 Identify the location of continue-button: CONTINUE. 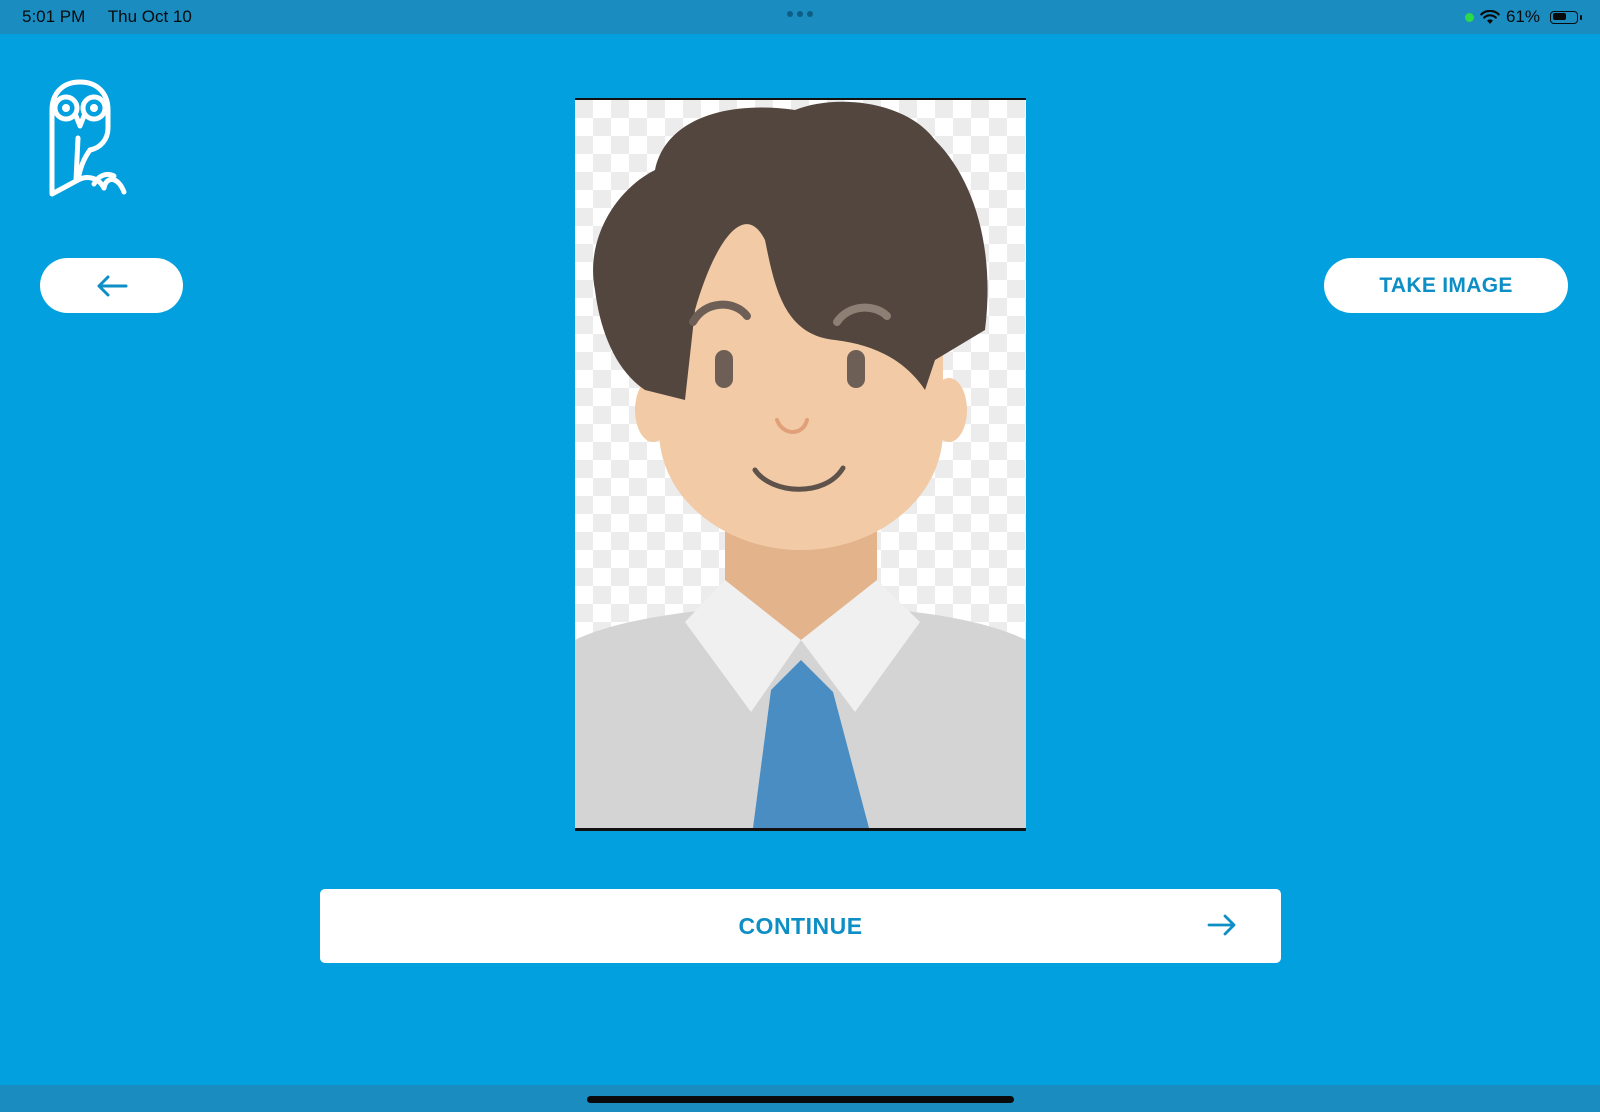
(800, 926).